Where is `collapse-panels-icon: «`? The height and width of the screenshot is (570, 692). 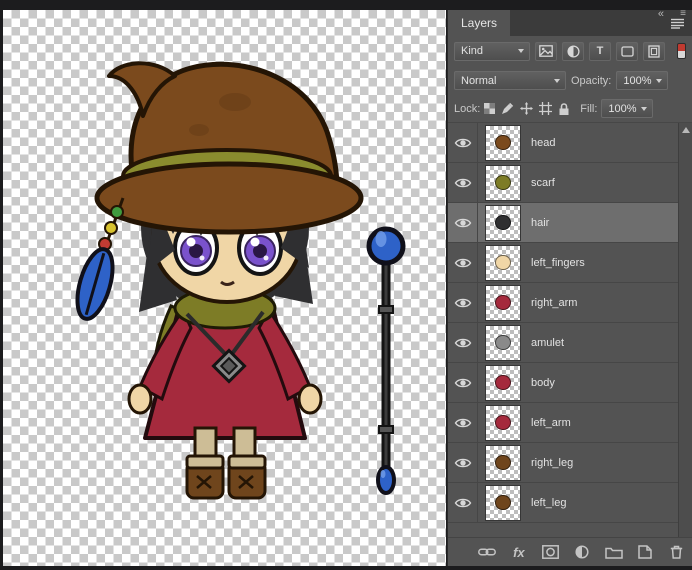 collapse-panels-icon: « is located at coordinates (661, 14).